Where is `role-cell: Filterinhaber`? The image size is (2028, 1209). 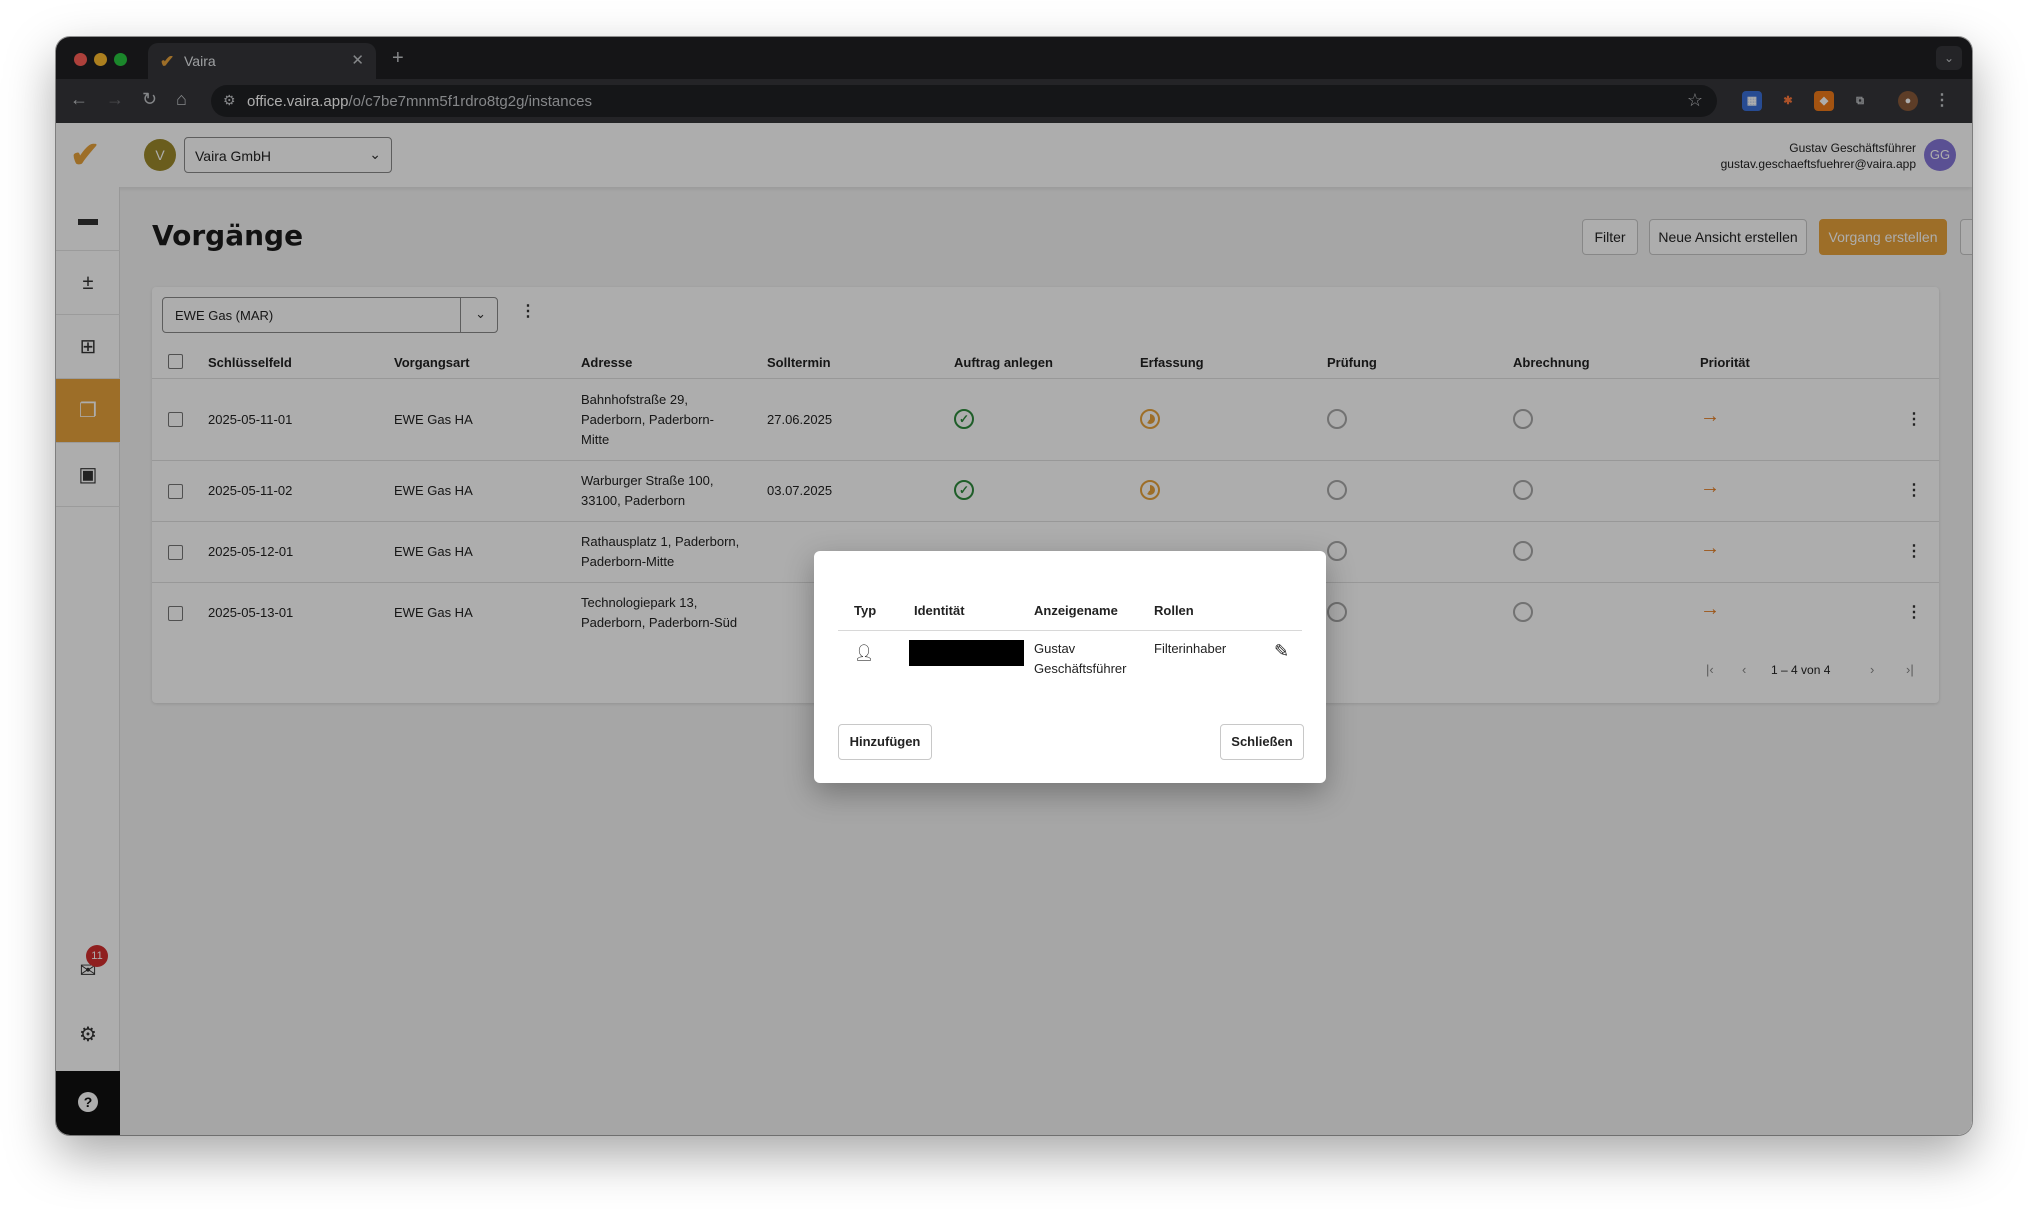 role-cell: Filterinhaber is located at coordinates (1190, 648).